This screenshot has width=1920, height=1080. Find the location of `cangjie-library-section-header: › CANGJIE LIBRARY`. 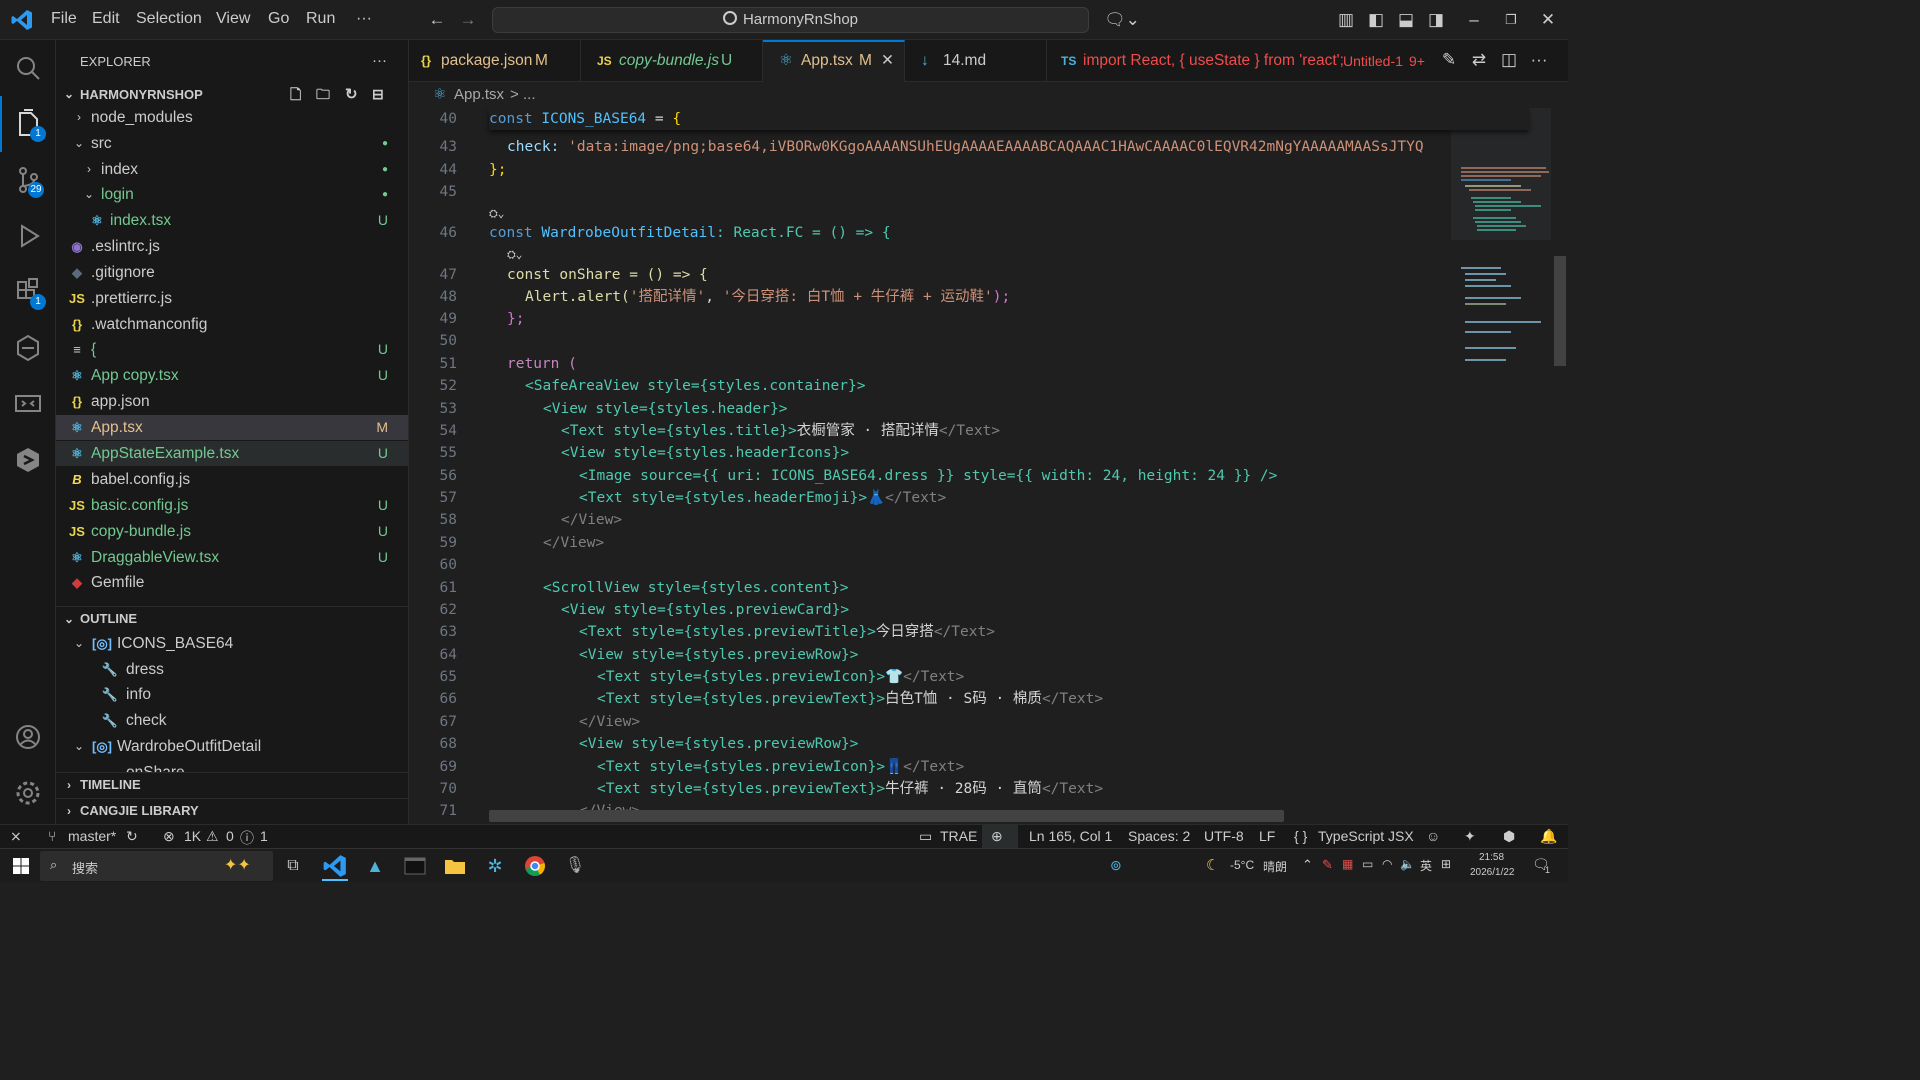

cangjie-library-section-header: › CANGJIE LIBRARY is located at coordinates (232, 810).